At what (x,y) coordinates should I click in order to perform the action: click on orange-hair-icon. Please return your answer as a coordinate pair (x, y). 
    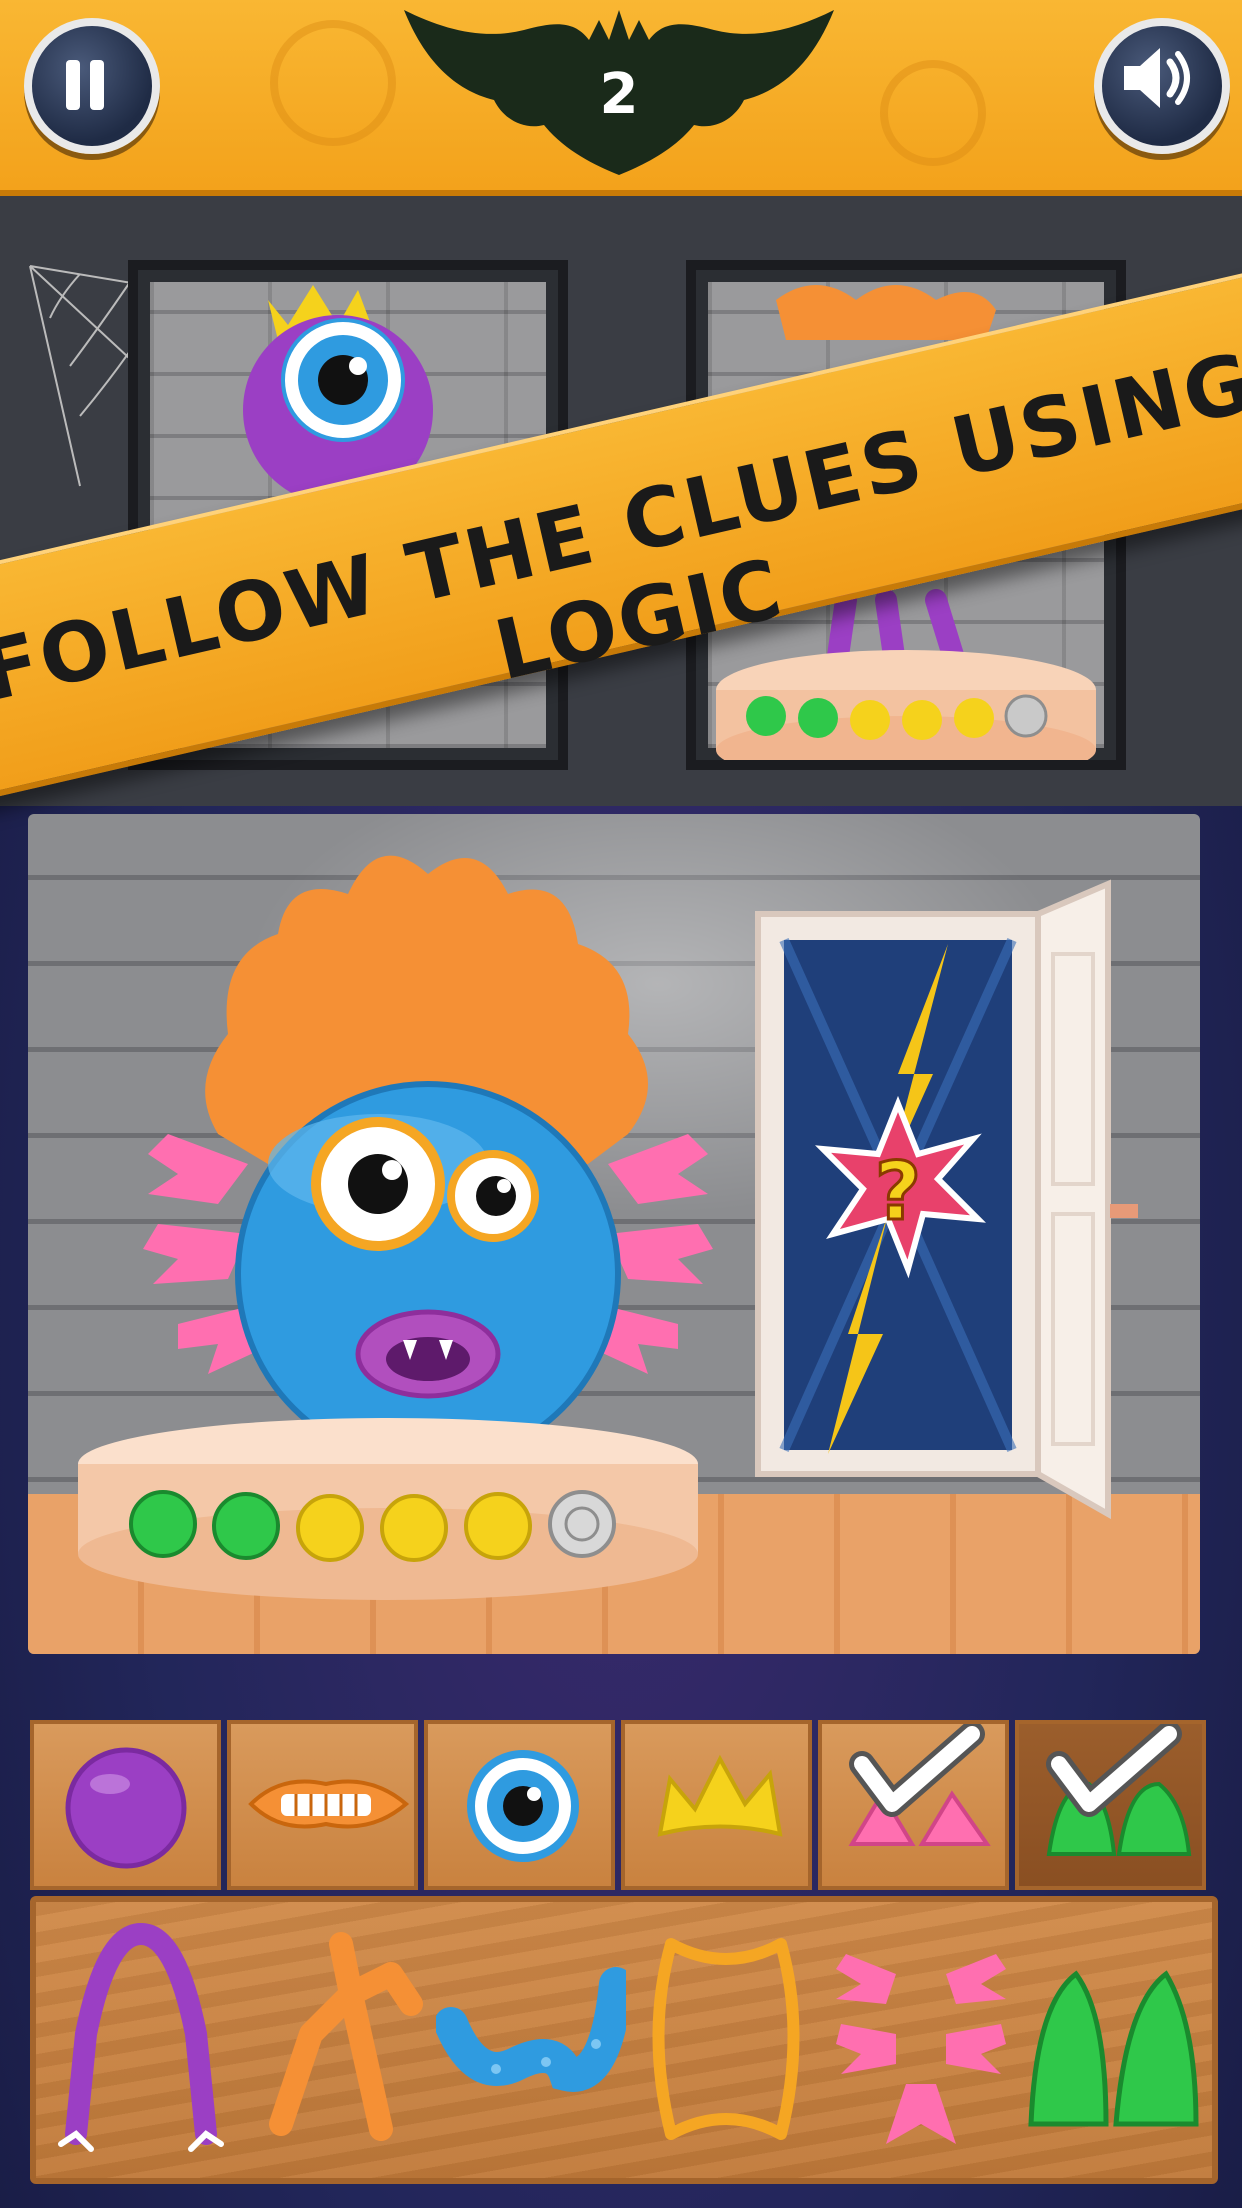
    Looking at the image, I should click on (886, 312).